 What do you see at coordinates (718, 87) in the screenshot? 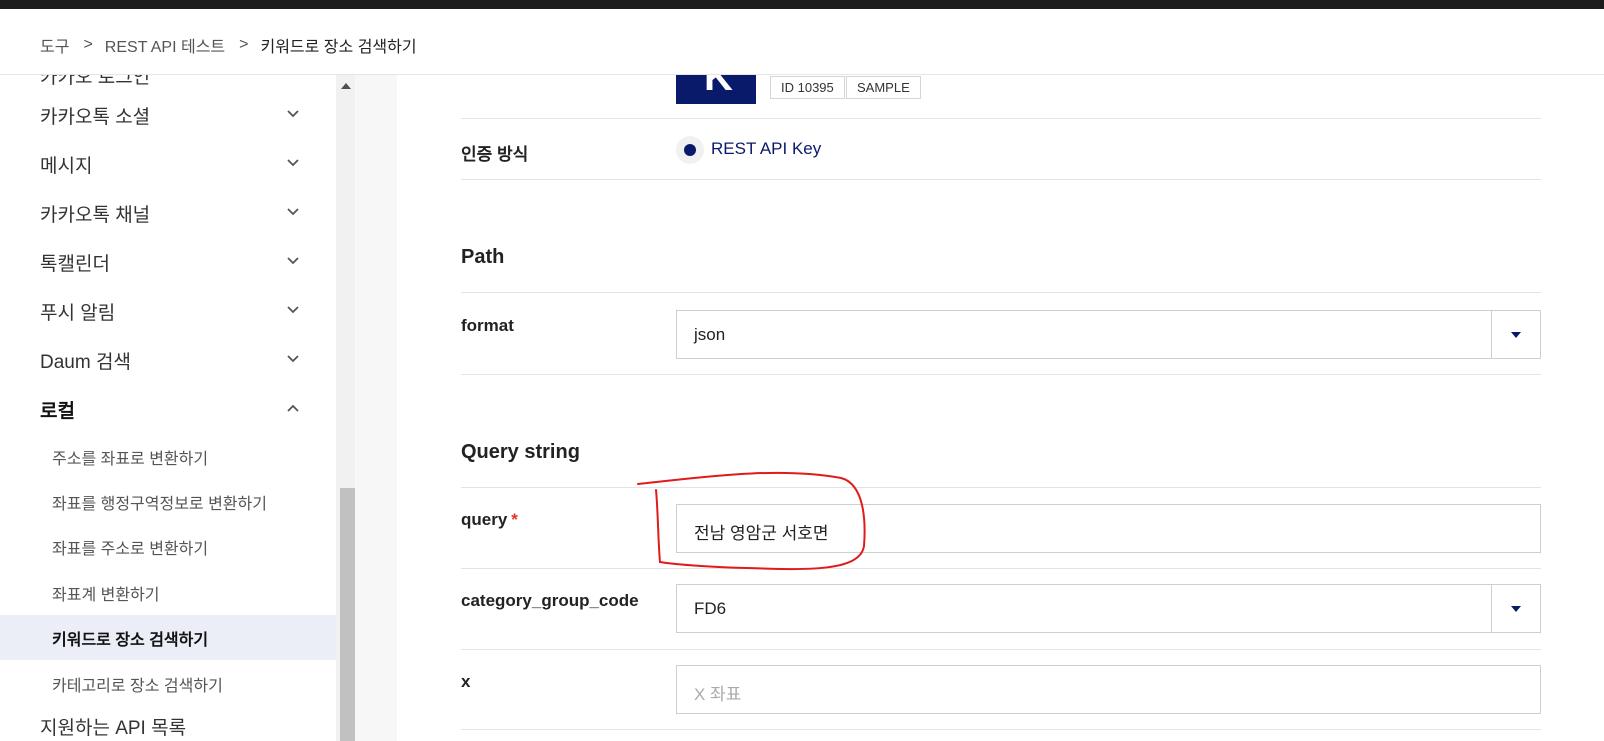
I see `app-logo-letter: K` at bounding box center [718, 87].